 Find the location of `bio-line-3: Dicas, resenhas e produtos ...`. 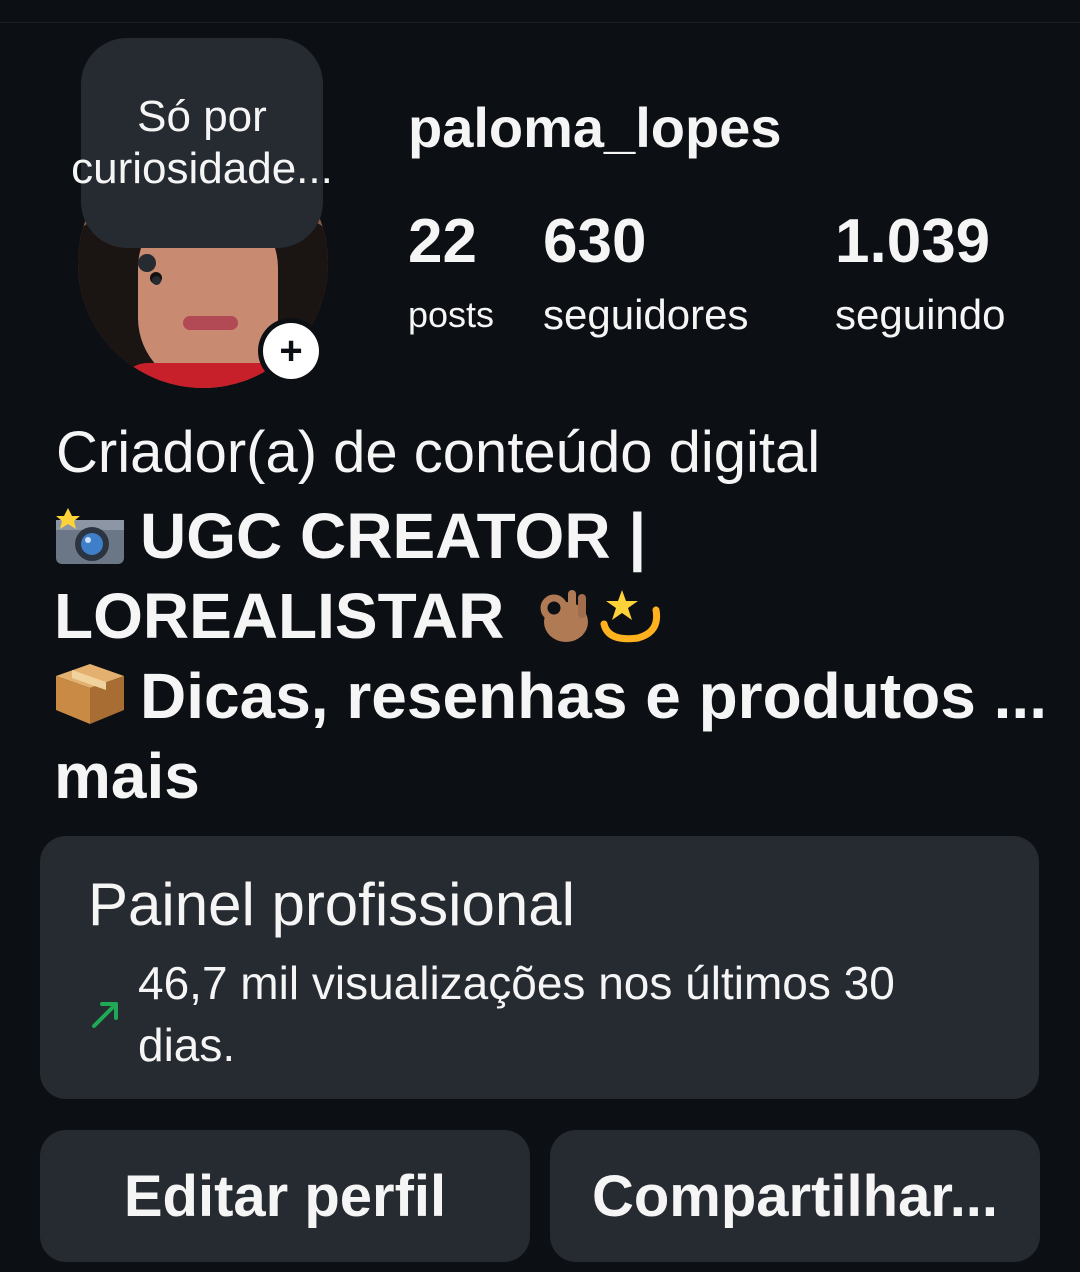

bio-line-3: Dicas, resenhas e produtos ... is located at coordinates (593, 696).